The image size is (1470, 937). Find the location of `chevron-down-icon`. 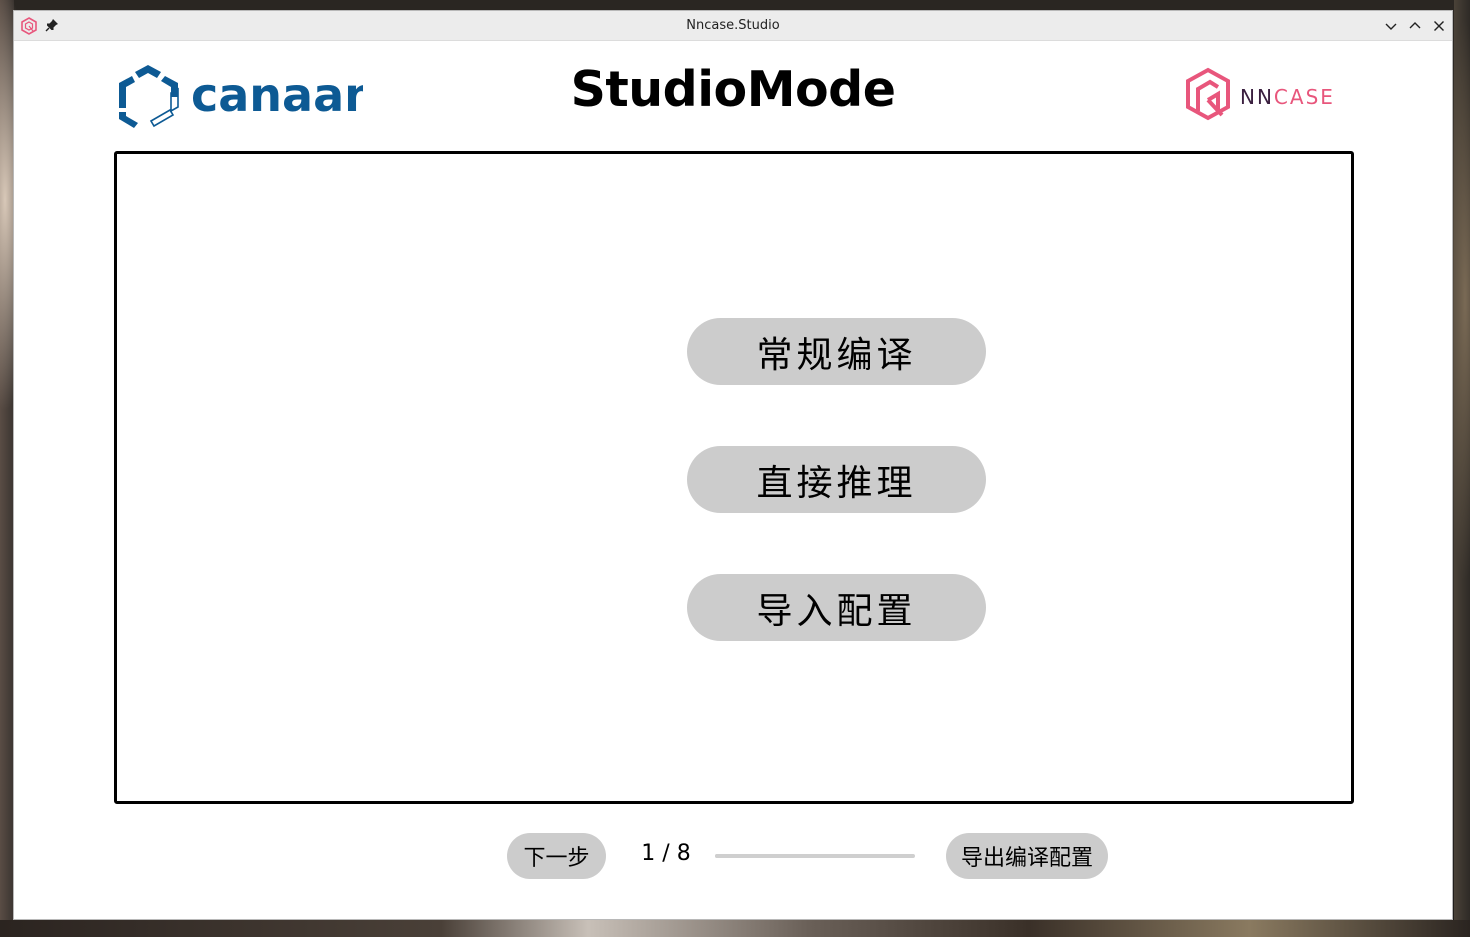

chevron-down-icon is located at coordinates (1391, 26).